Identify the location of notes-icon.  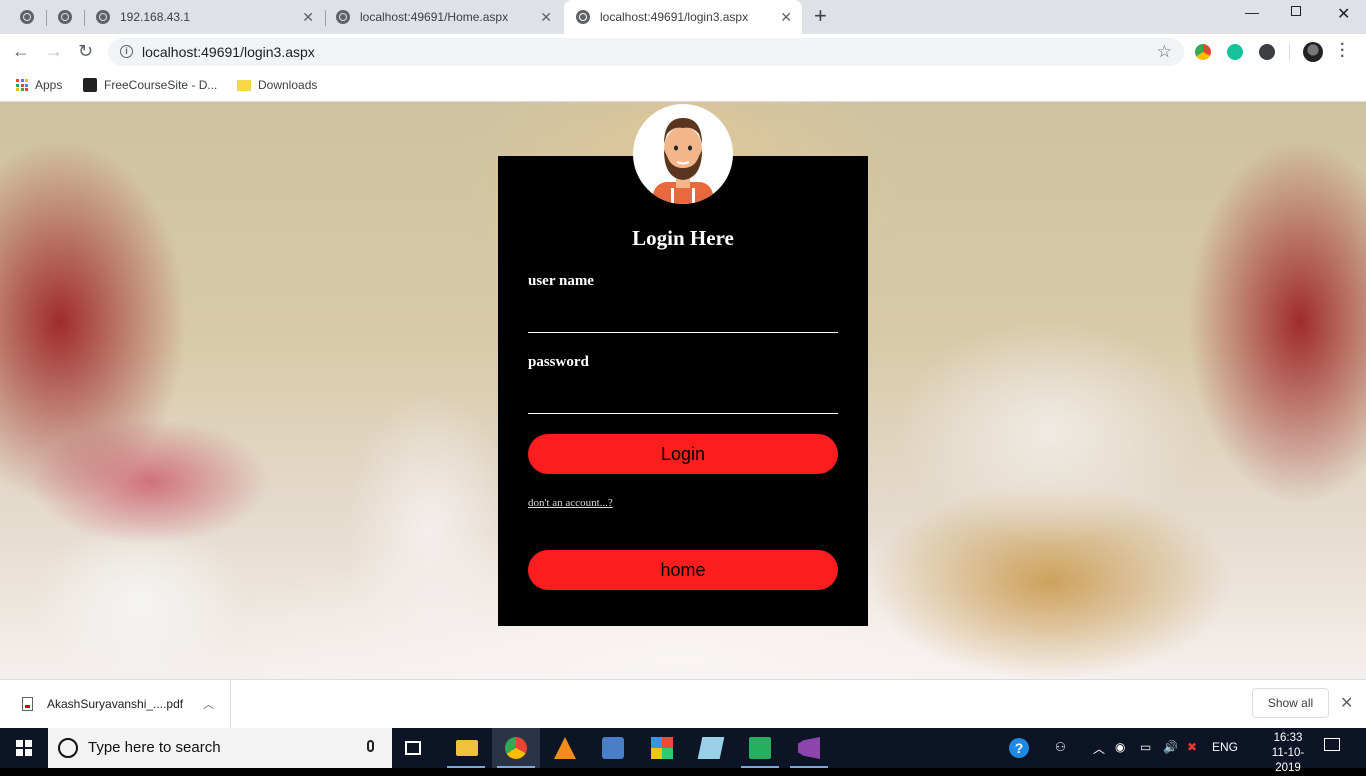
(711, 748).